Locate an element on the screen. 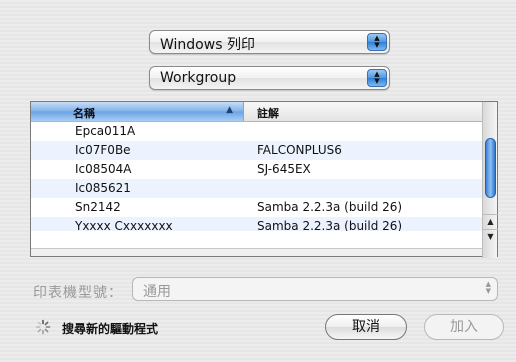 The image size is (516, 362). printer-source-popup: Windows 列印 ▲ ▼ is located at coordinates (269, 42).